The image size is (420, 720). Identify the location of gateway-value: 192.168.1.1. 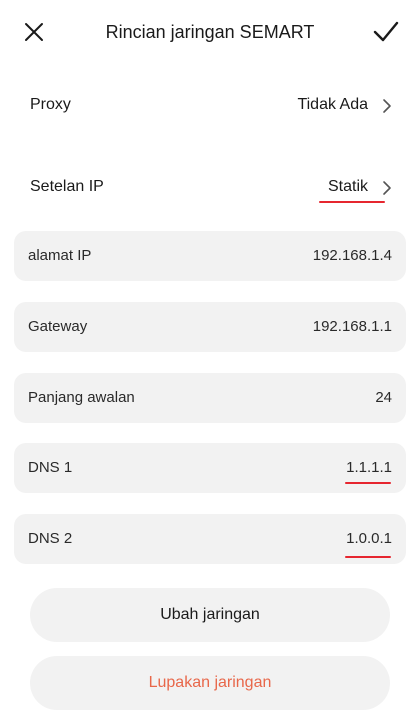
(352, 326).